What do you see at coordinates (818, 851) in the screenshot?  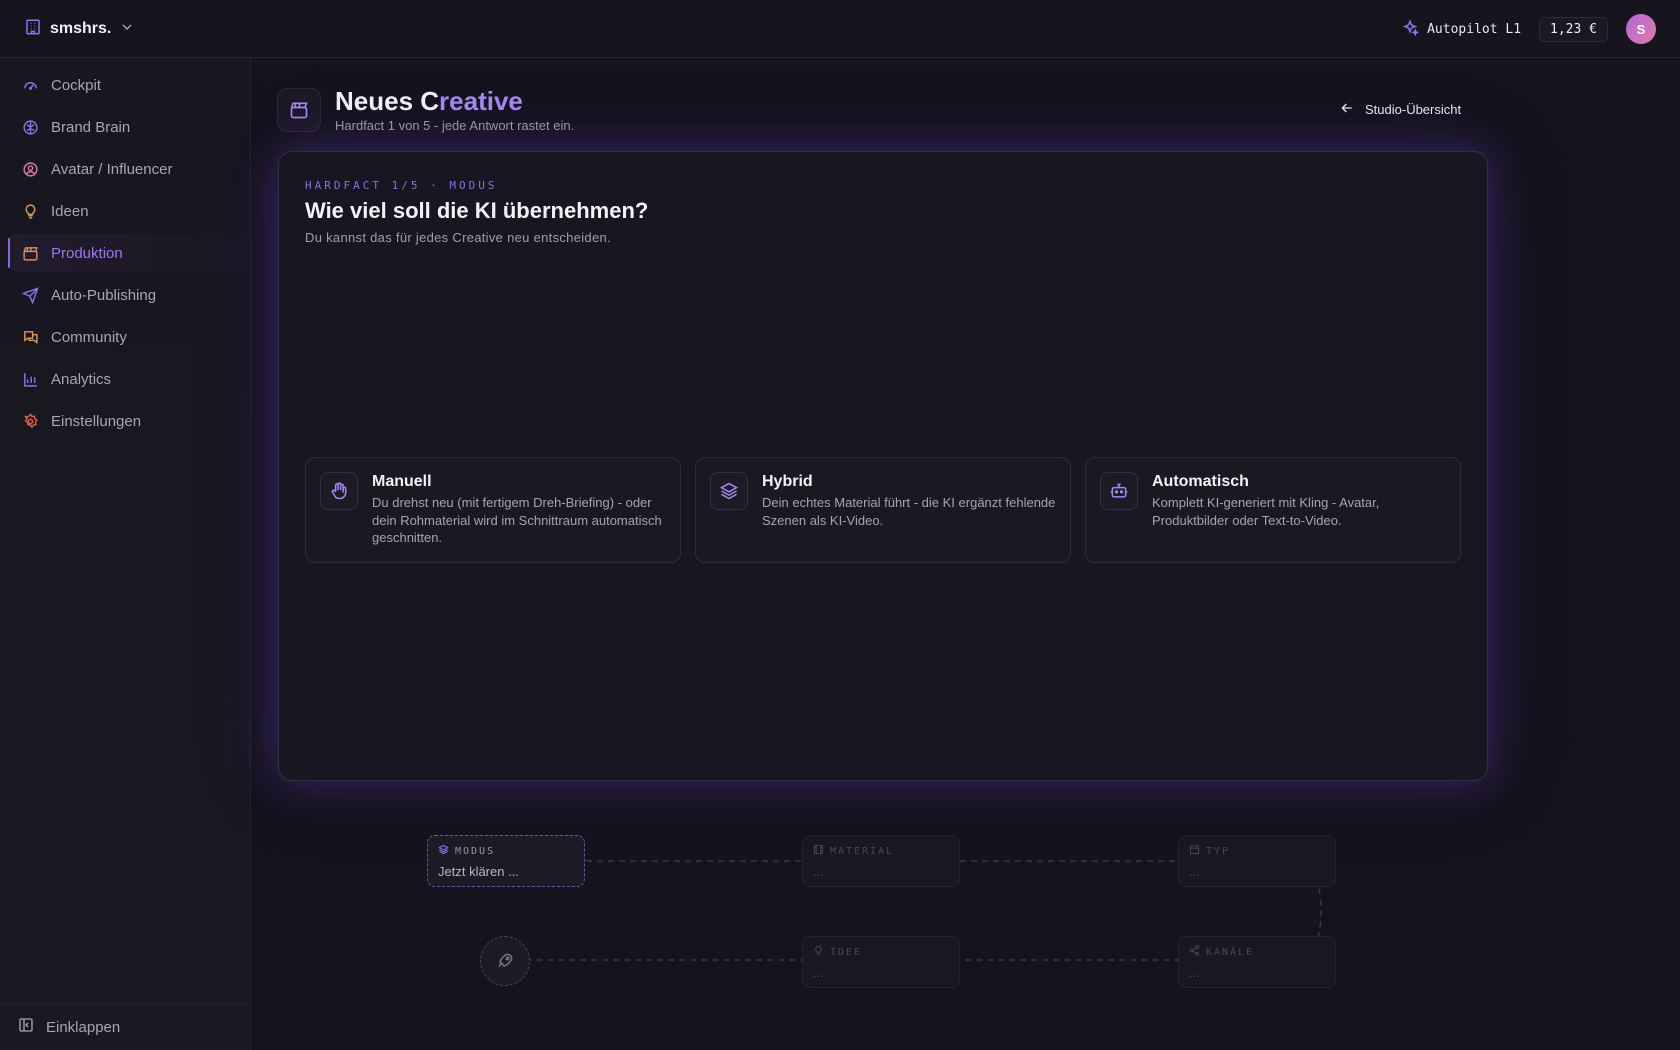 I see `film-icon` at bounding box center [818, 851].